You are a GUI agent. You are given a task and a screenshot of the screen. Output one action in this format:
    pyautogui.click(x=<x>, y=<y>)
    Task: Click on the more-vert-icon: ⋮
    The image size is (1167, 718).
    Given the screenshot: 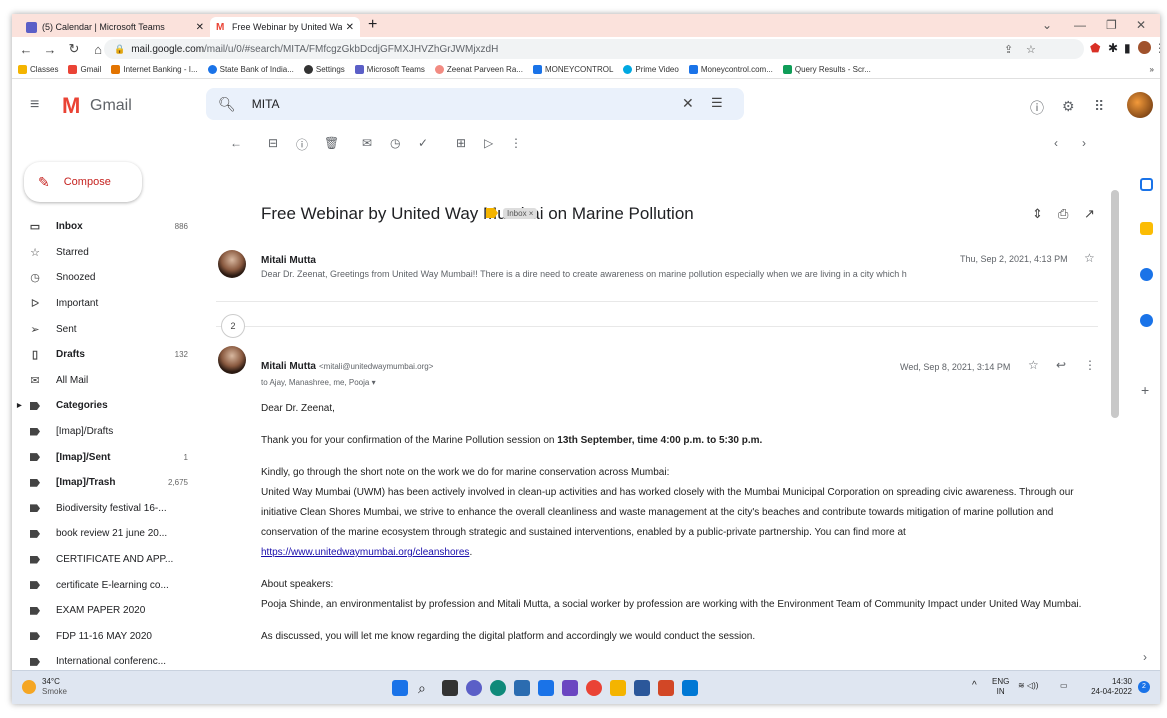 What is the action you would take?
    pyautogui.click(x=1090, y=365)
    